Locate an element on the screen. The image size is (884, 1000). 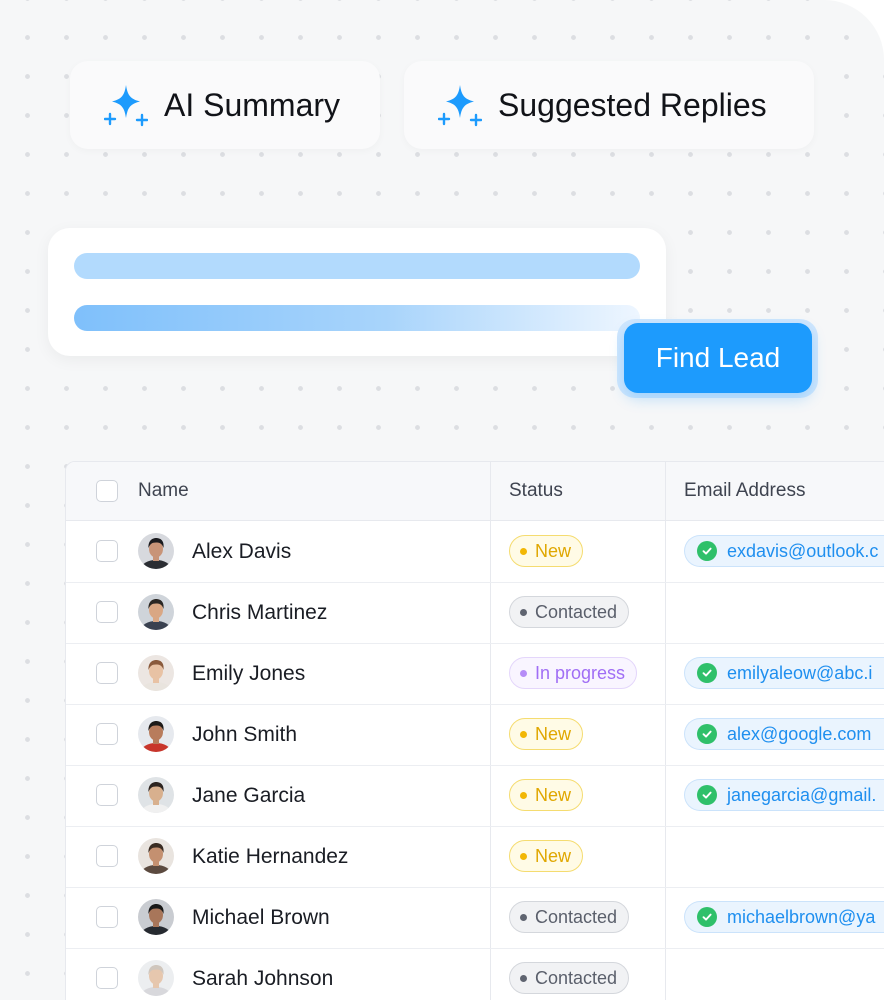
table-row: Jane Garcia New janegarcia@gmail. is located at coordinates (475, 796).